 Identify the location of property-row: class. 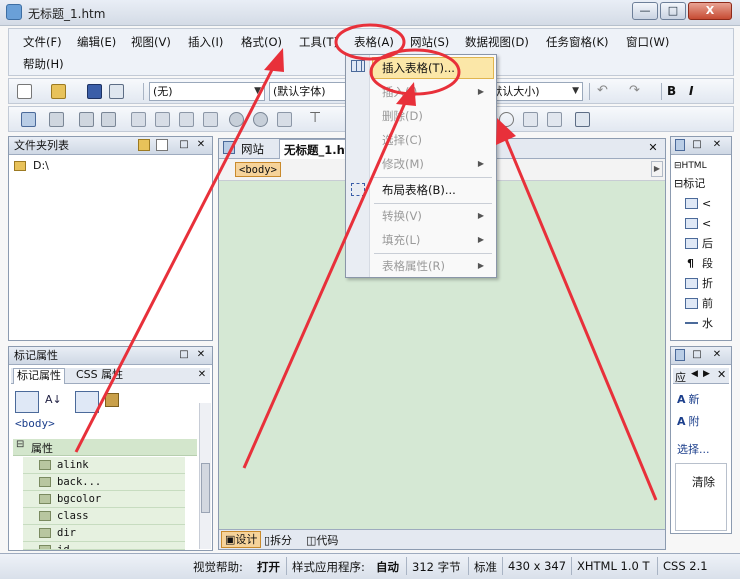
(104, 516).